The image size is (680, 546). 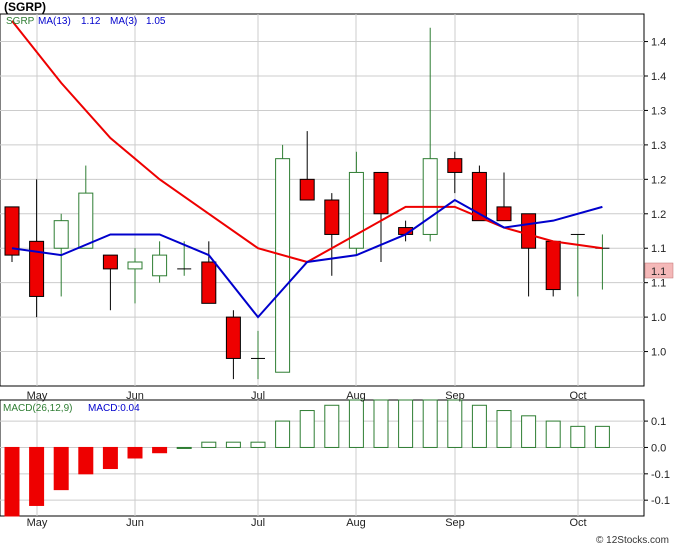 I want to click on legend-ma3-value: 1.05, so click(x=156, y=21).